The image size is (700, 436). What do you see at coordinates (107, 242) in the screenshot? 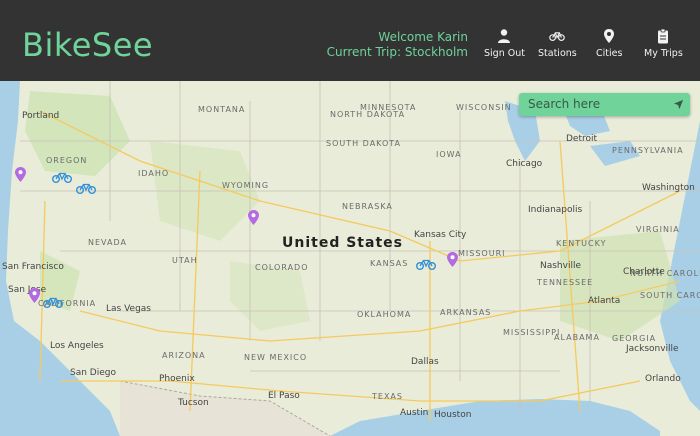
I see `state-label: NEVADA` at bounding box center [107, 242].